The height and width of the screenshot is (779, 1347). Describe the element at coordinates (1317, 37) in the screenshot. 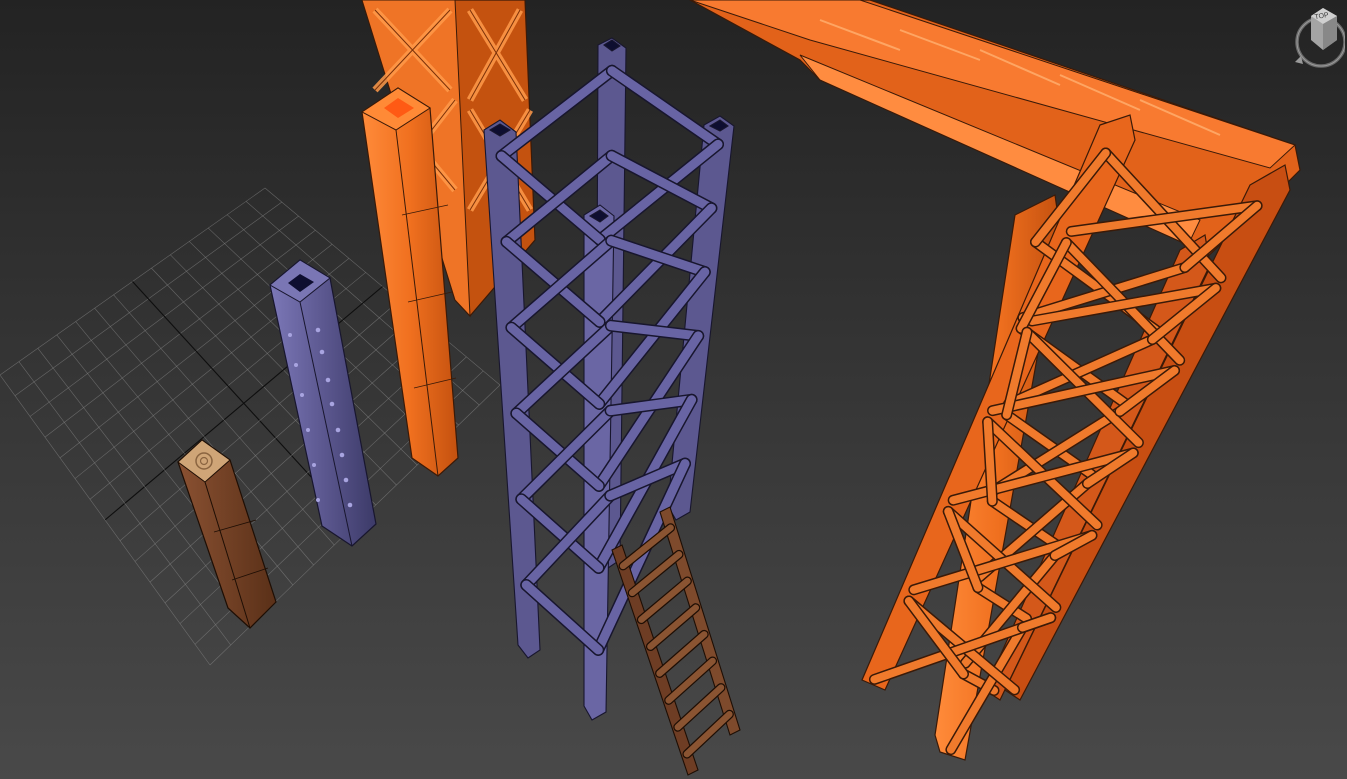

I see `viewcube-icon: TOP` at that location.